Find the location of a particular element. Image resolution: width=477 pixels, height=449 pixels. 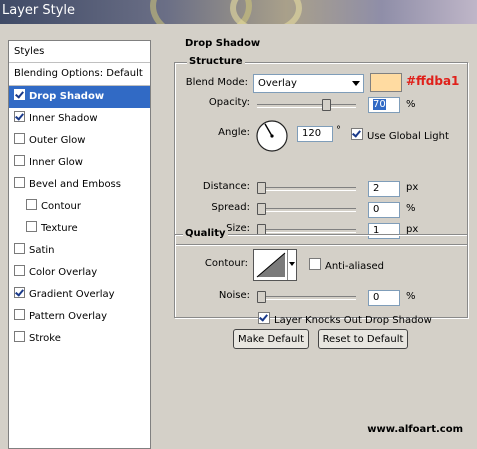

angle-dial is located at coordinates (272, 136).